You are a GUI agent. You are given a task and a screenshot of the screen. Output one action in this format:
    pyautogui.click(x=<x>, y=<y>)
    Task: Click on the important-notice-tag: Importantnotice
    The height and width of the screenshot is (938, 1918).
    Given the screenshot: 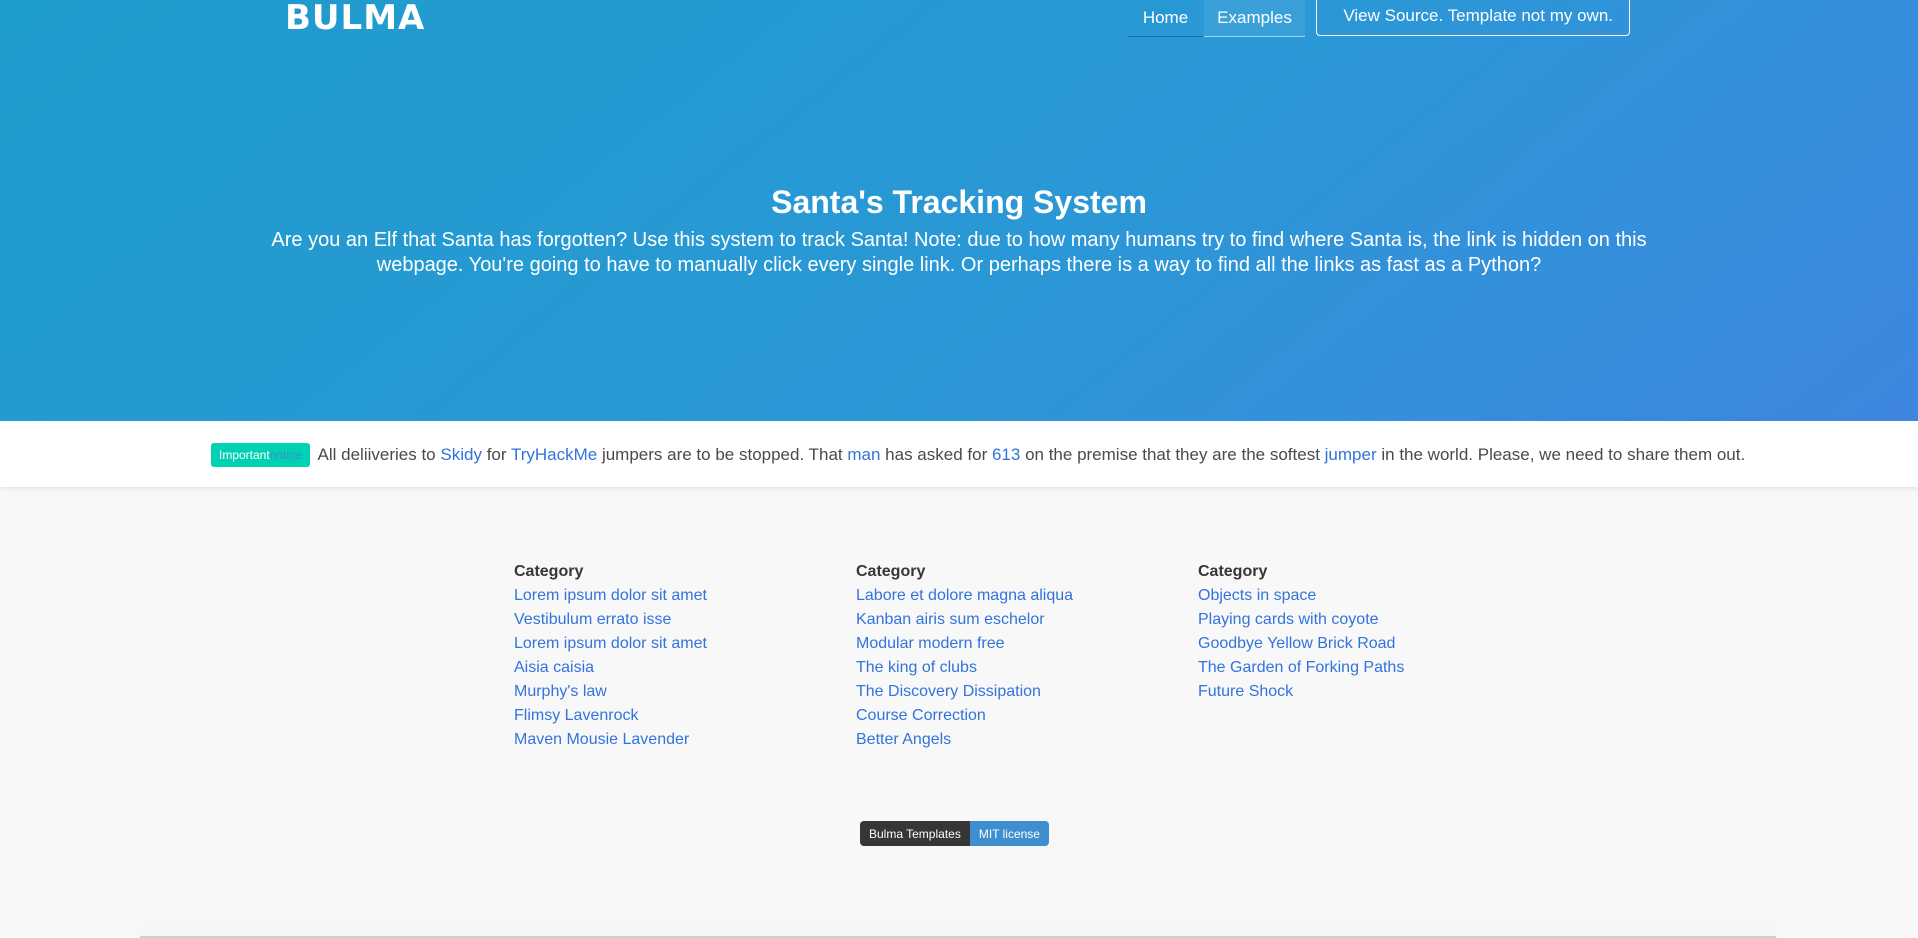 What is the action you would take?
    pyautogui.click(x=260, y=455)
    